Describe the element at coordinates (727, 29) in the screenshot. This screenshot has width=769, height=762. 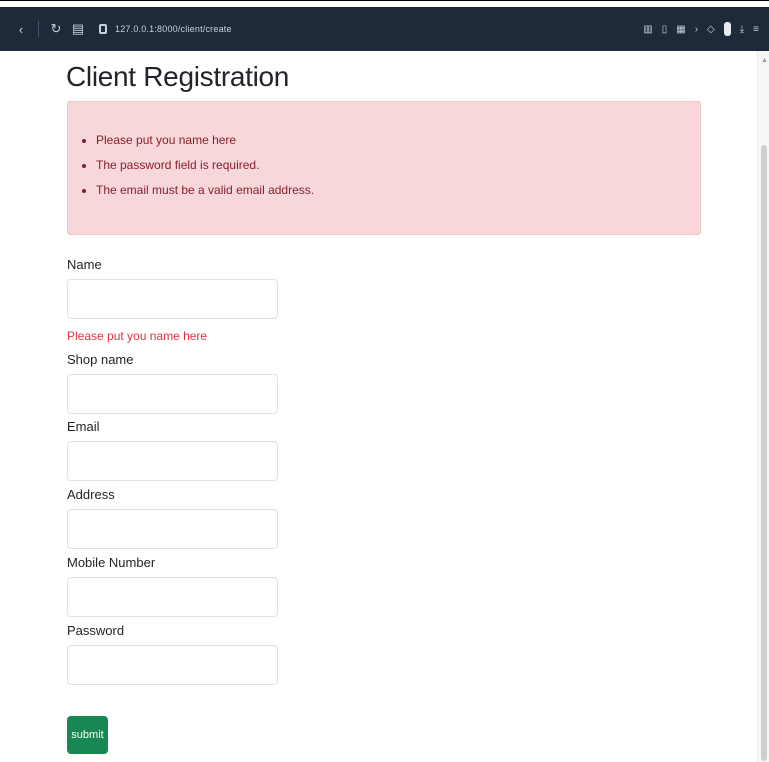
I see `profile-icon` at that location.